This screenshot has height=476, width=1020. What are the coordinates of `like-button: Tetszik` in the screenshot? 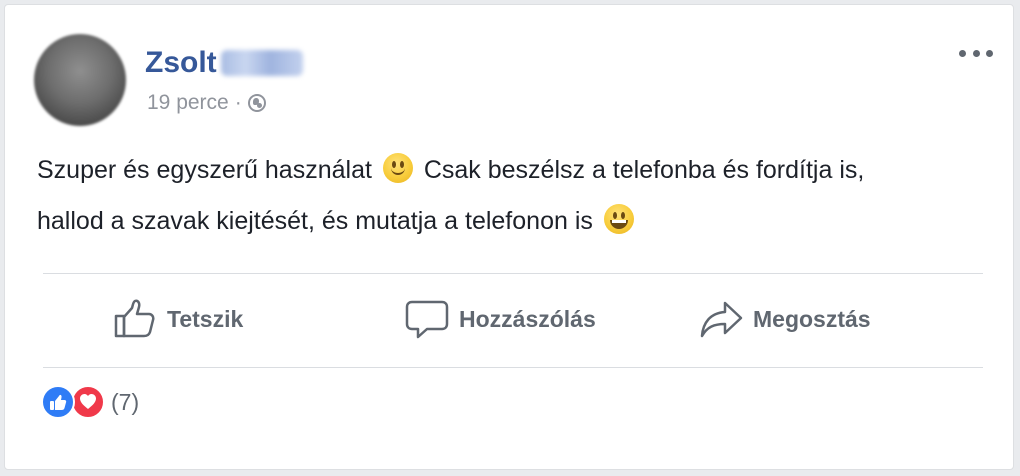 It's located at (178, 319).